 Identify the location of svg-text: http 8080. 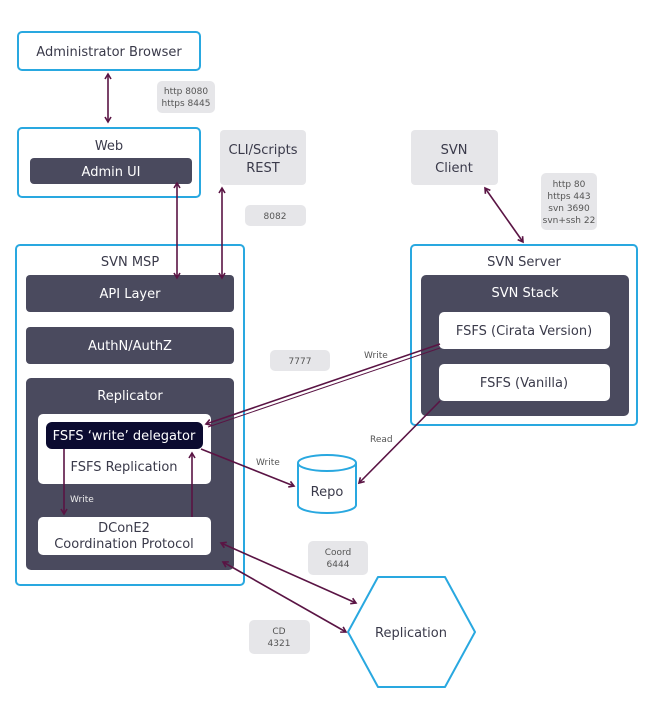
(186, 92).